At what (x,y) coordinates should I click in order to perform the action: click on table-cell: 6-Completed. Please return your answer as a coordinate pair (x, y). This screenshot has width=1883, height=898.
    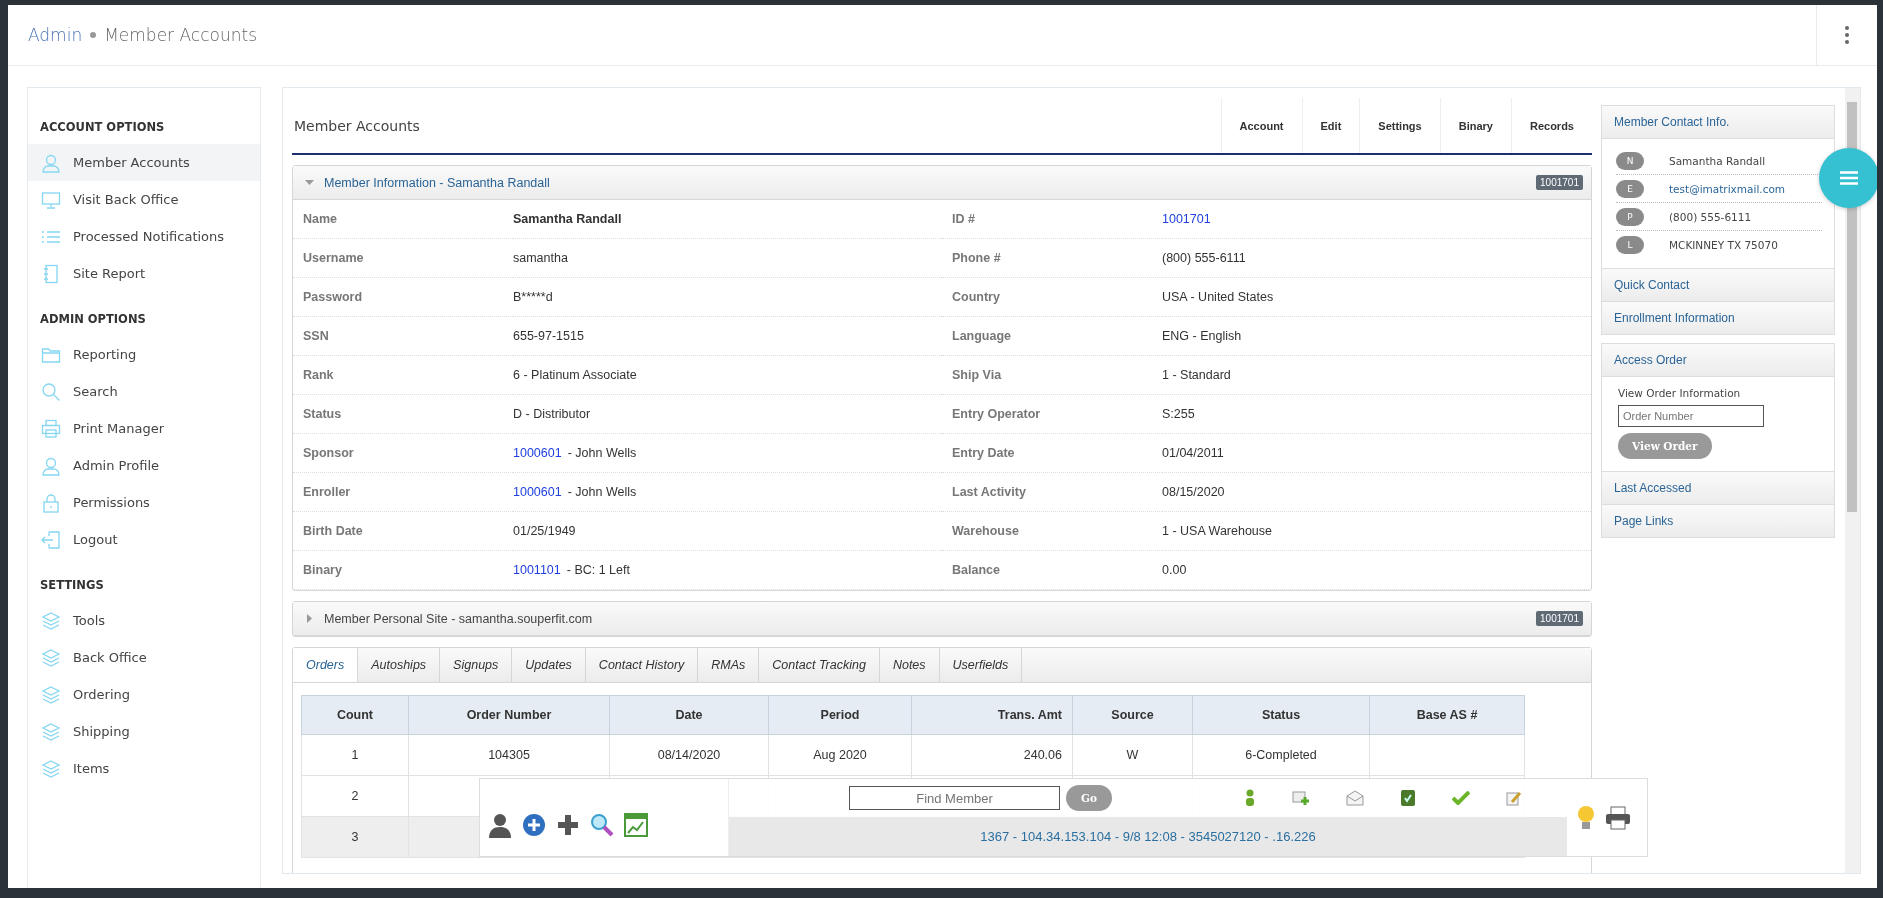
    Looking at the image, I should click on (1281, 755).